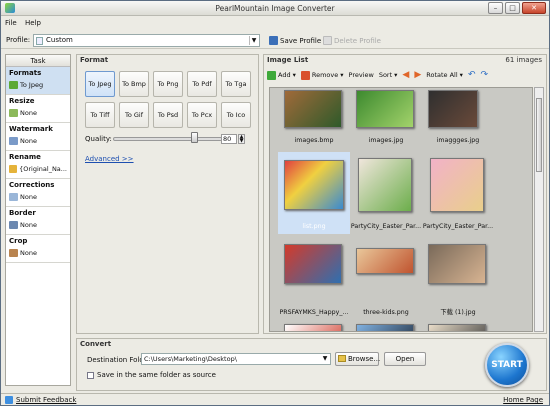 This screenshot has width=550, height=406. I want to click on save-profile-button: Save Profile, so click(295, 41).